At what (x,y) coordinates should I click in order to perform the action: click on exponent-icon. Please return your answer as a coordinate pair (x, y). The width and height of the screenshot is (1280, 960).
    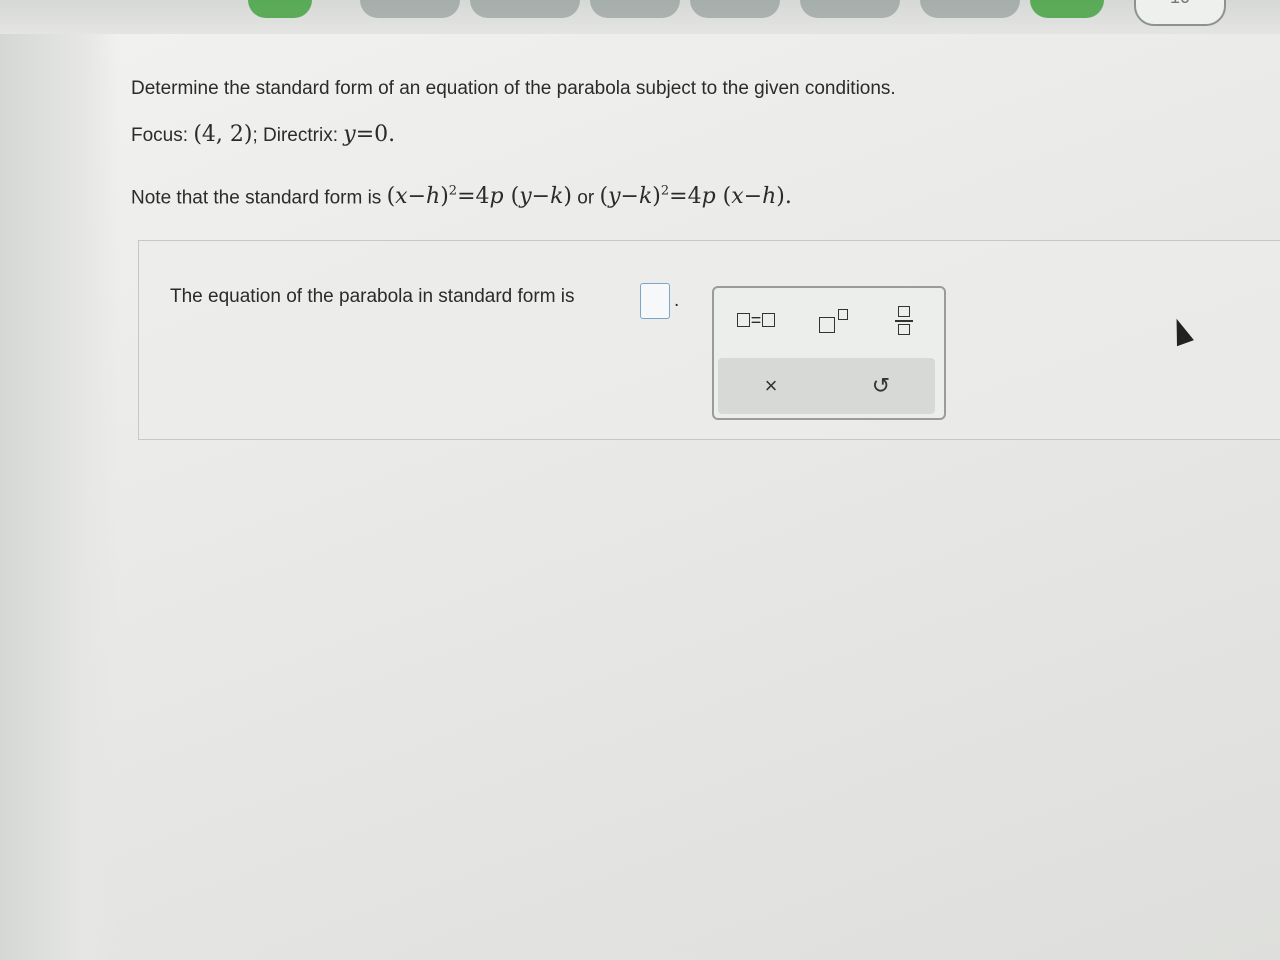
    Looking at the image, I should click on (831, 320).